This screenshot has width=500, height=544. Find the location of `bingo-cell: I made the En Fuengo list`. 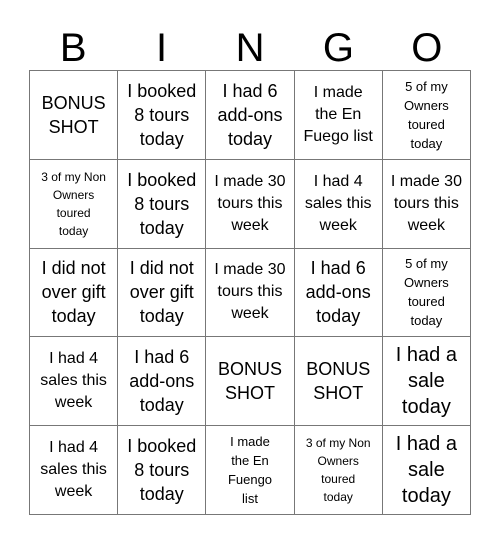

bingo-cell: I made the En Fuengo list is located at coordinates (250, 470).